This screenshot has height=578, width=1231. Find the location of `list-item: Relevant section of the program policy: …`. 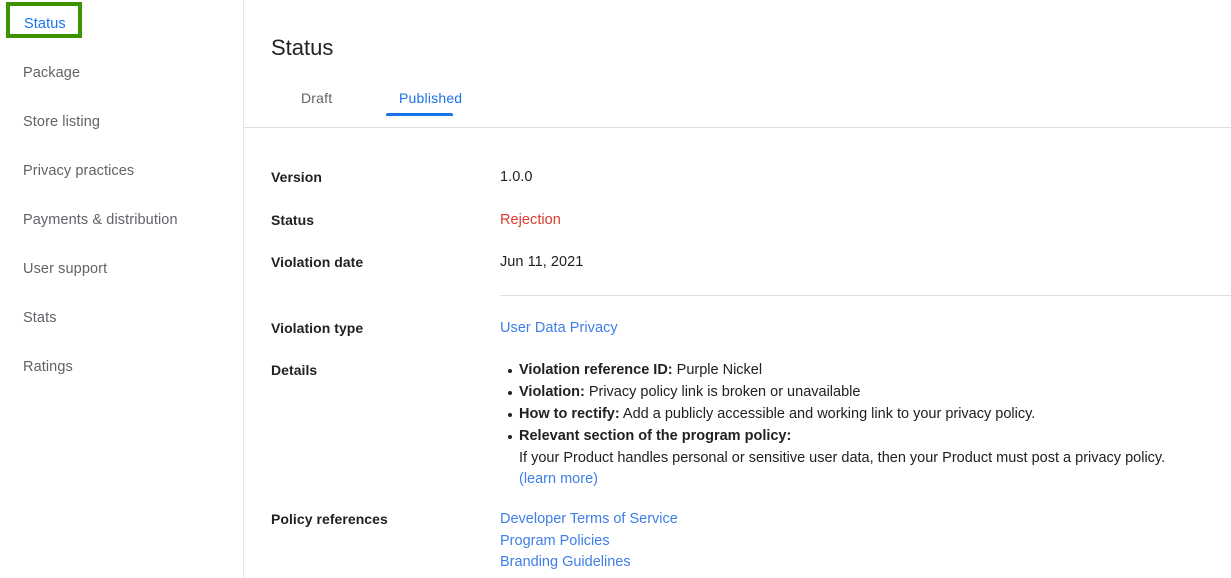

list-item: Relevant section of the program policy: … is located at coordinates (869, 458).